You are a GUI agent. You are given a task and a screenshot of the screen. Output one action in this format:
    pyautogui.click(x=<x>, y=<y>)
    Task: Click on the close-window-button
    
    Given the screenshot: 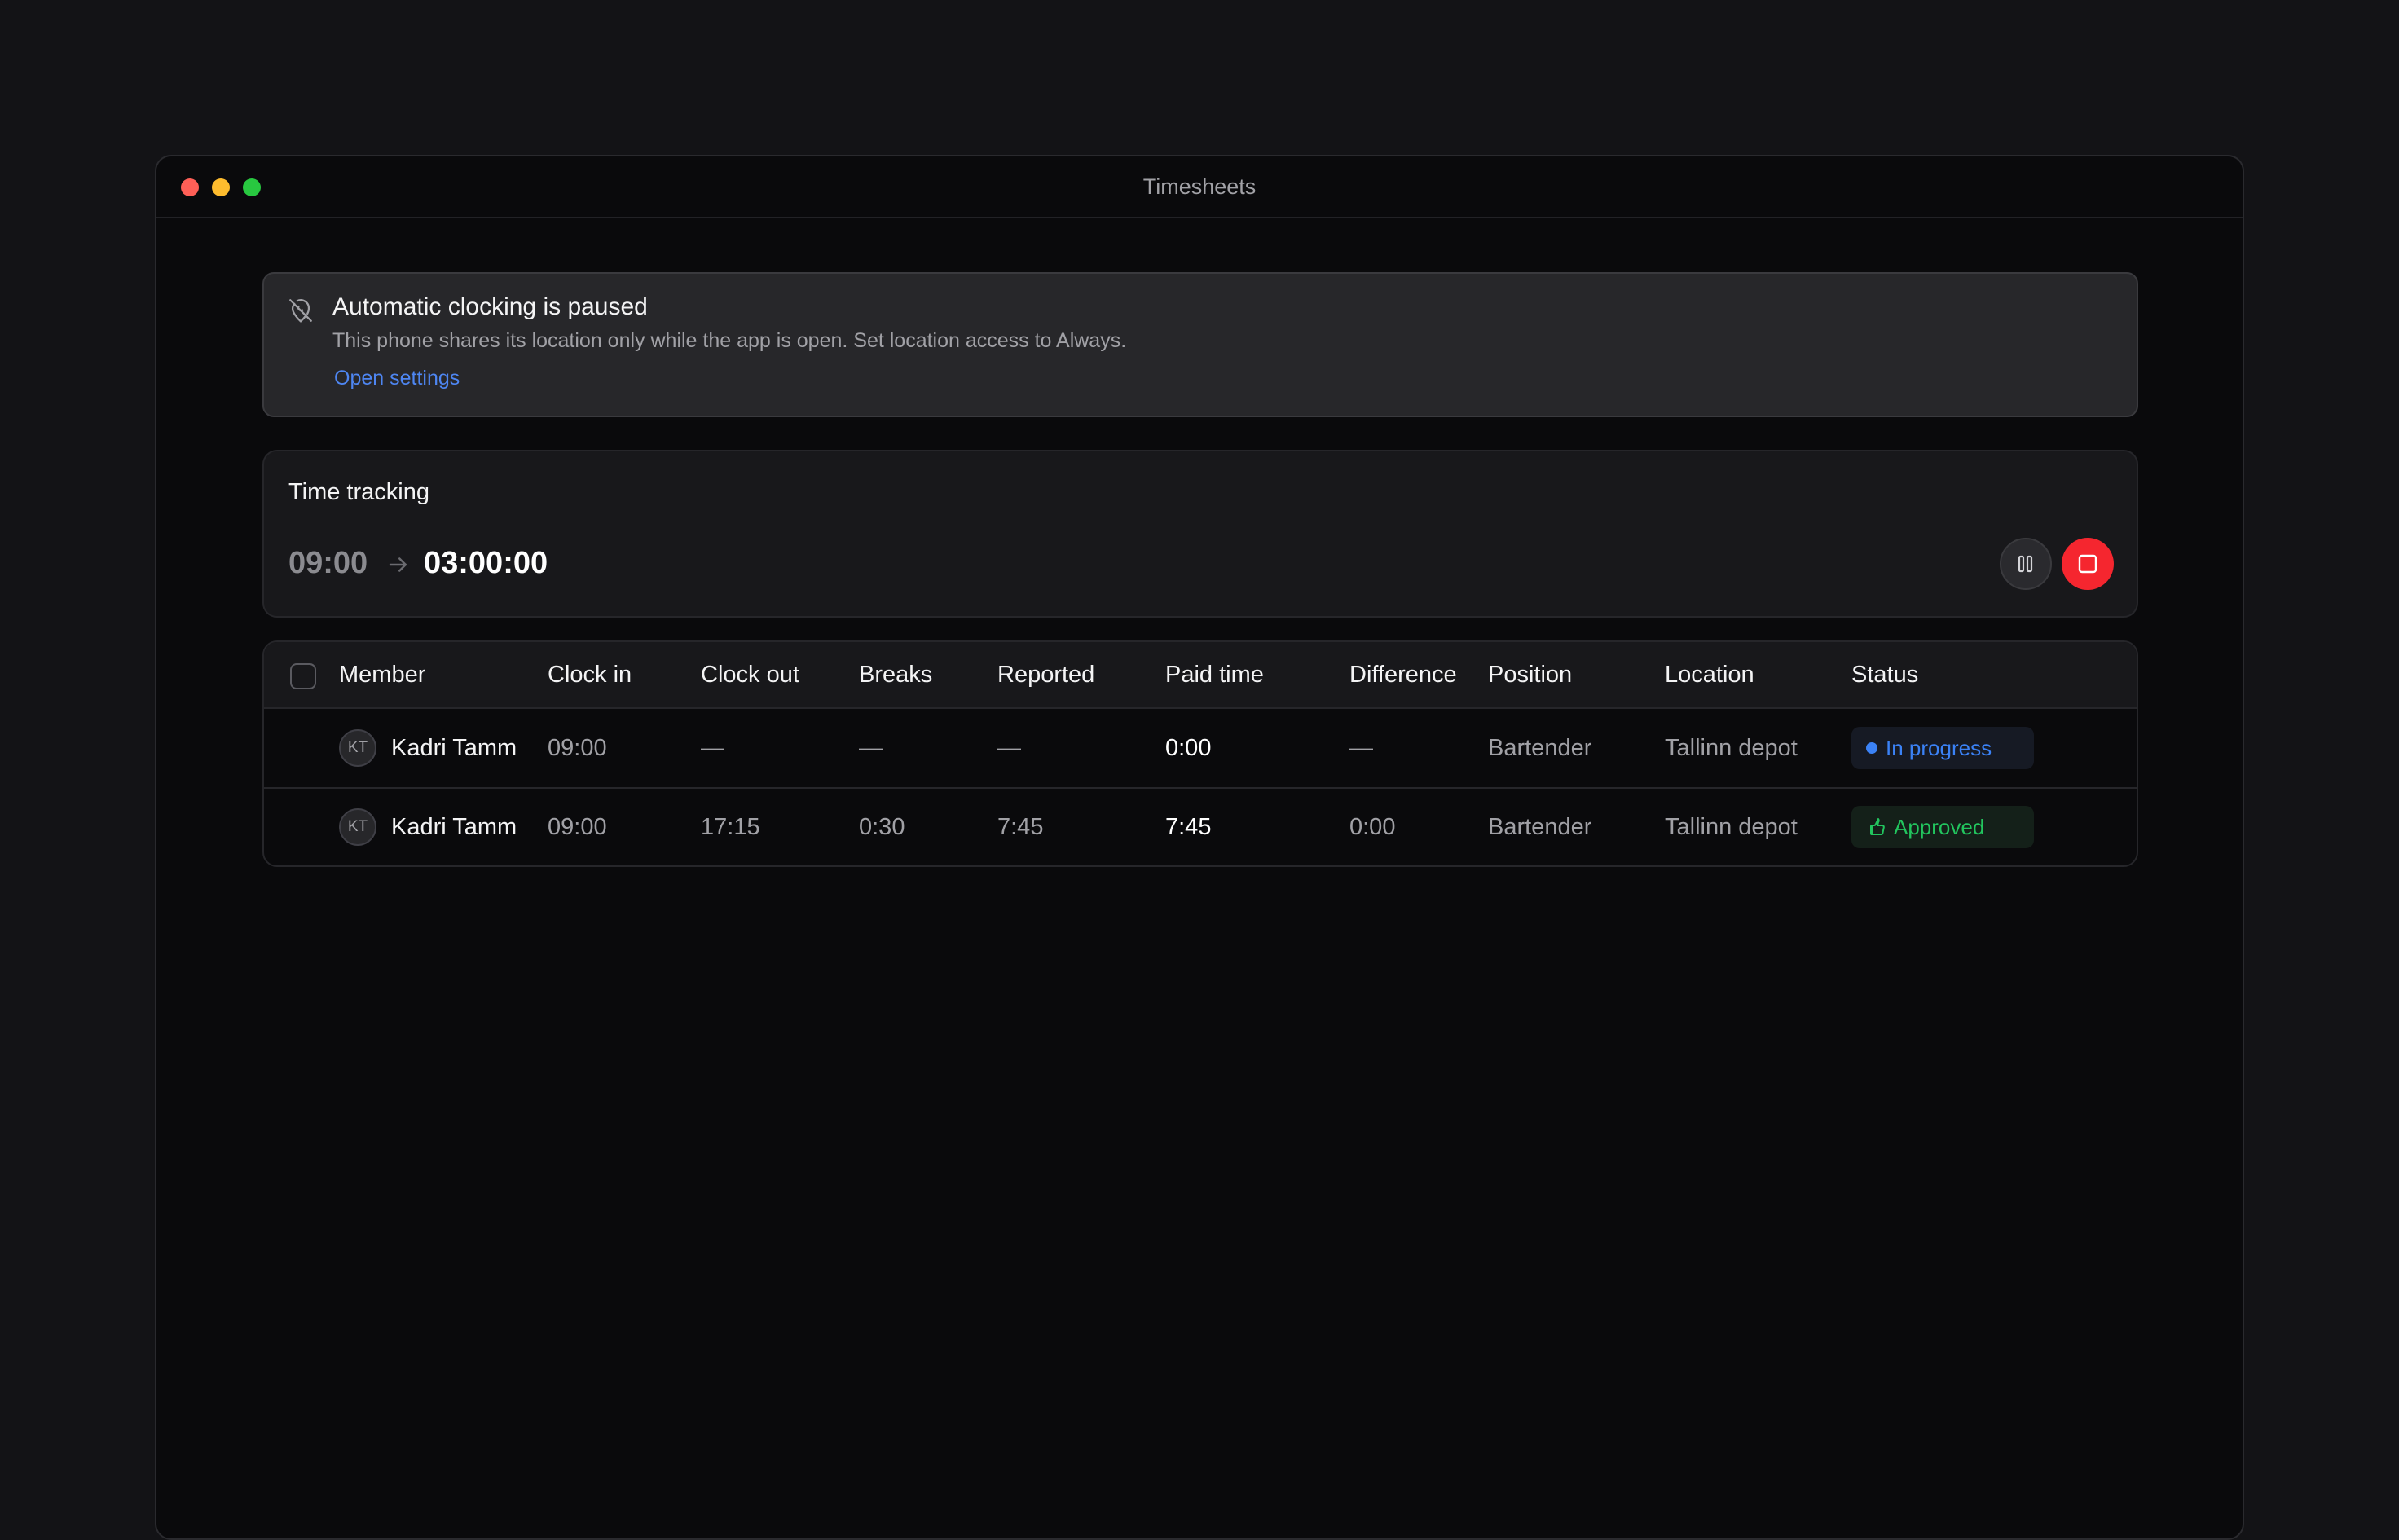 What is the action you would take?
    pyautogui.click(x=190, y=187)
    